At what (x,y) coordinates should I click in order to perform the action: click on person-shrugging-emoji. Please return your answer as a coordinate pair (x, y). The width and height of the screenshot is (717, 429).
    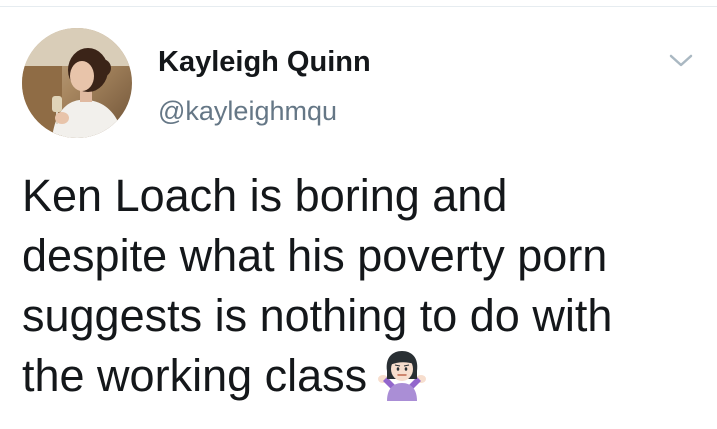
    Looking at the image, I should click on (402, 375).